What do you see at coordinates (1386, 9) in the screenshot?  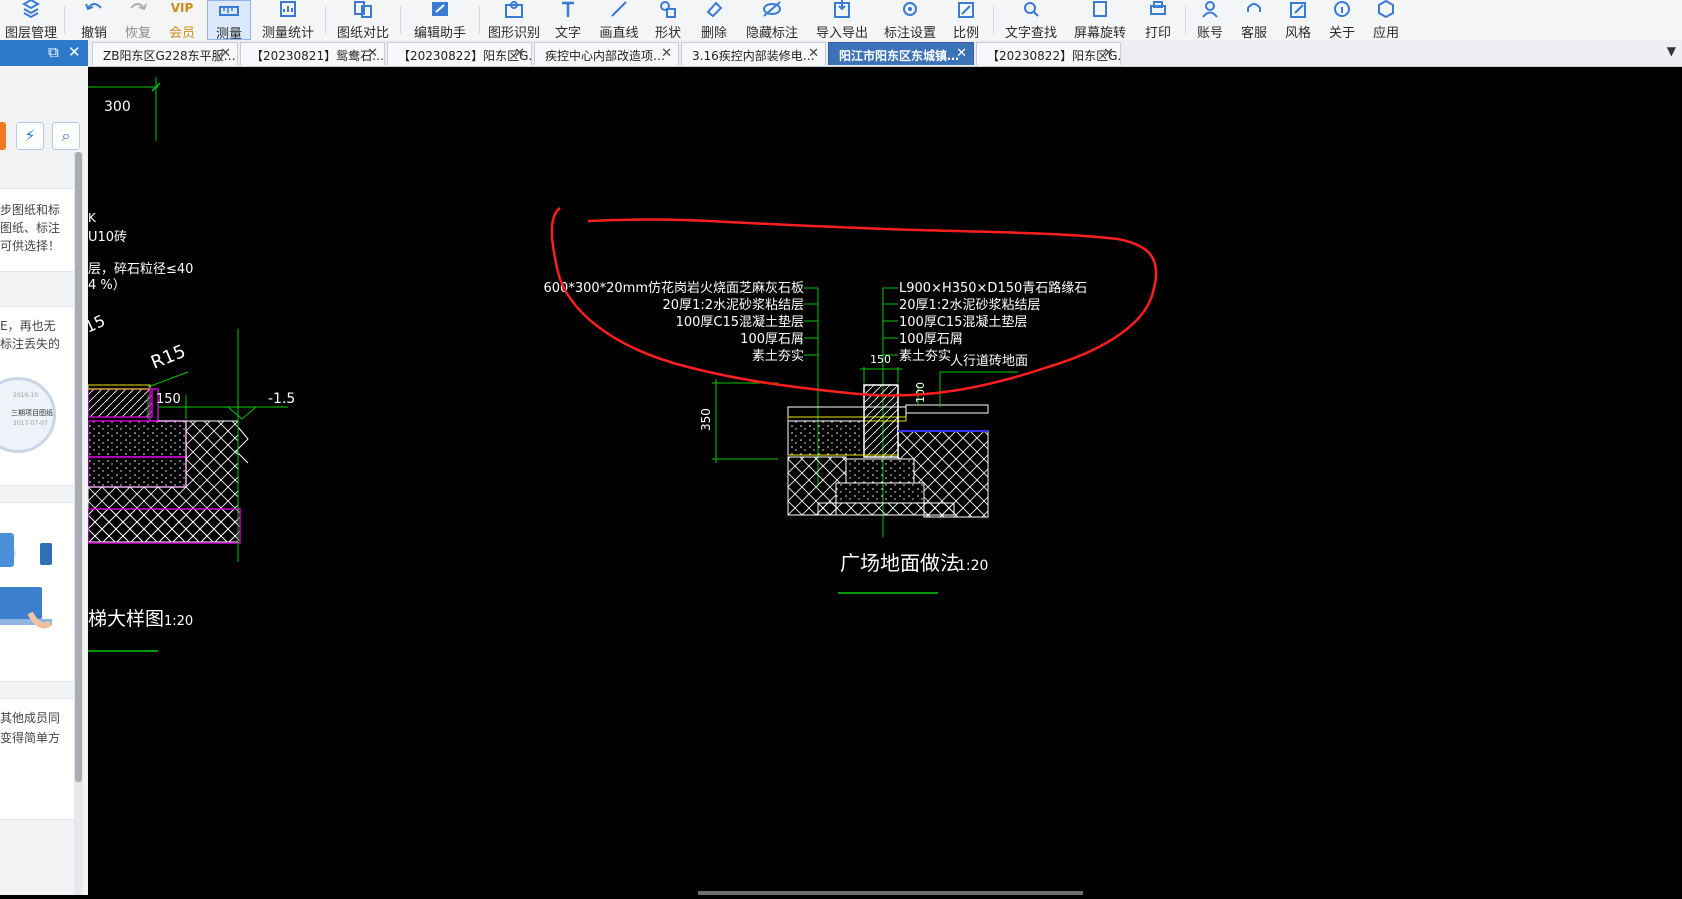 I see `apps-icon` at bounding box center [1386, 9].